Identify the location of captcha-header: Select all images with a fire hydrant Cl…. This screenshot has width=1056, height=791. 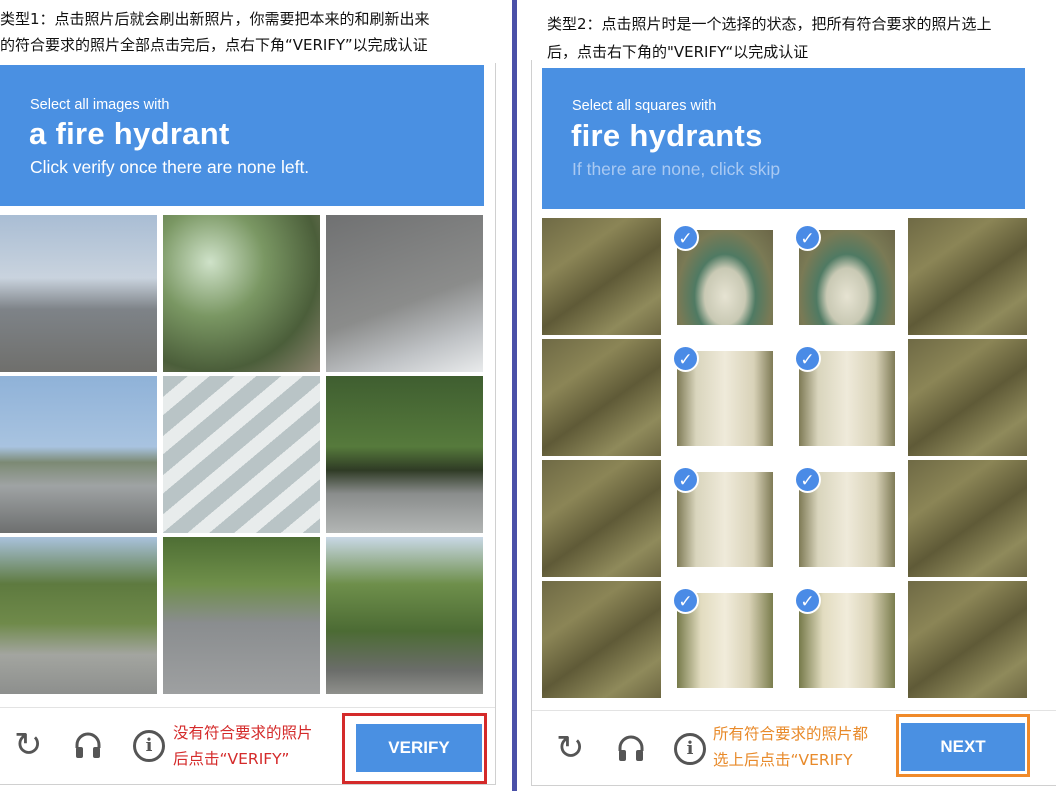
(242, 135).